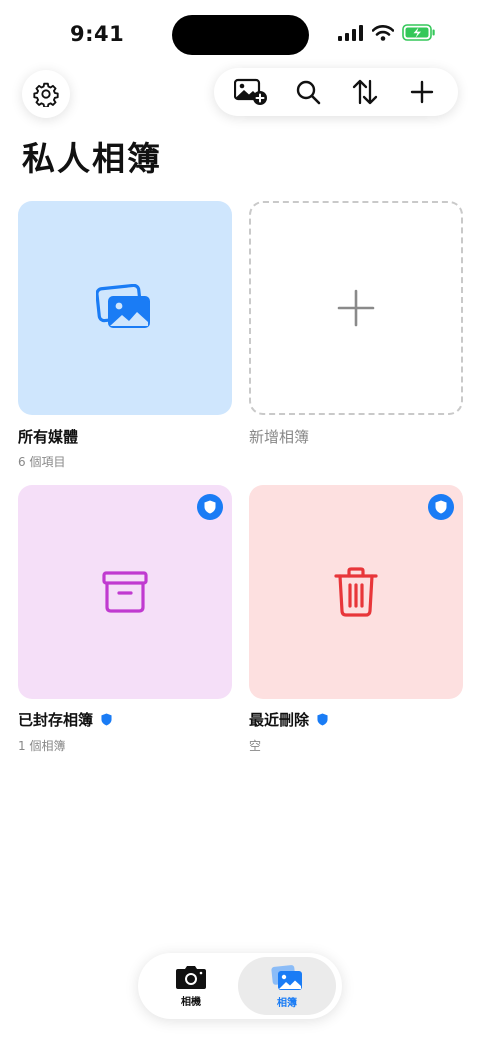 The width and height of the screenshot is (480, 1043). I want to click on trash-icon, so click(356, 592).